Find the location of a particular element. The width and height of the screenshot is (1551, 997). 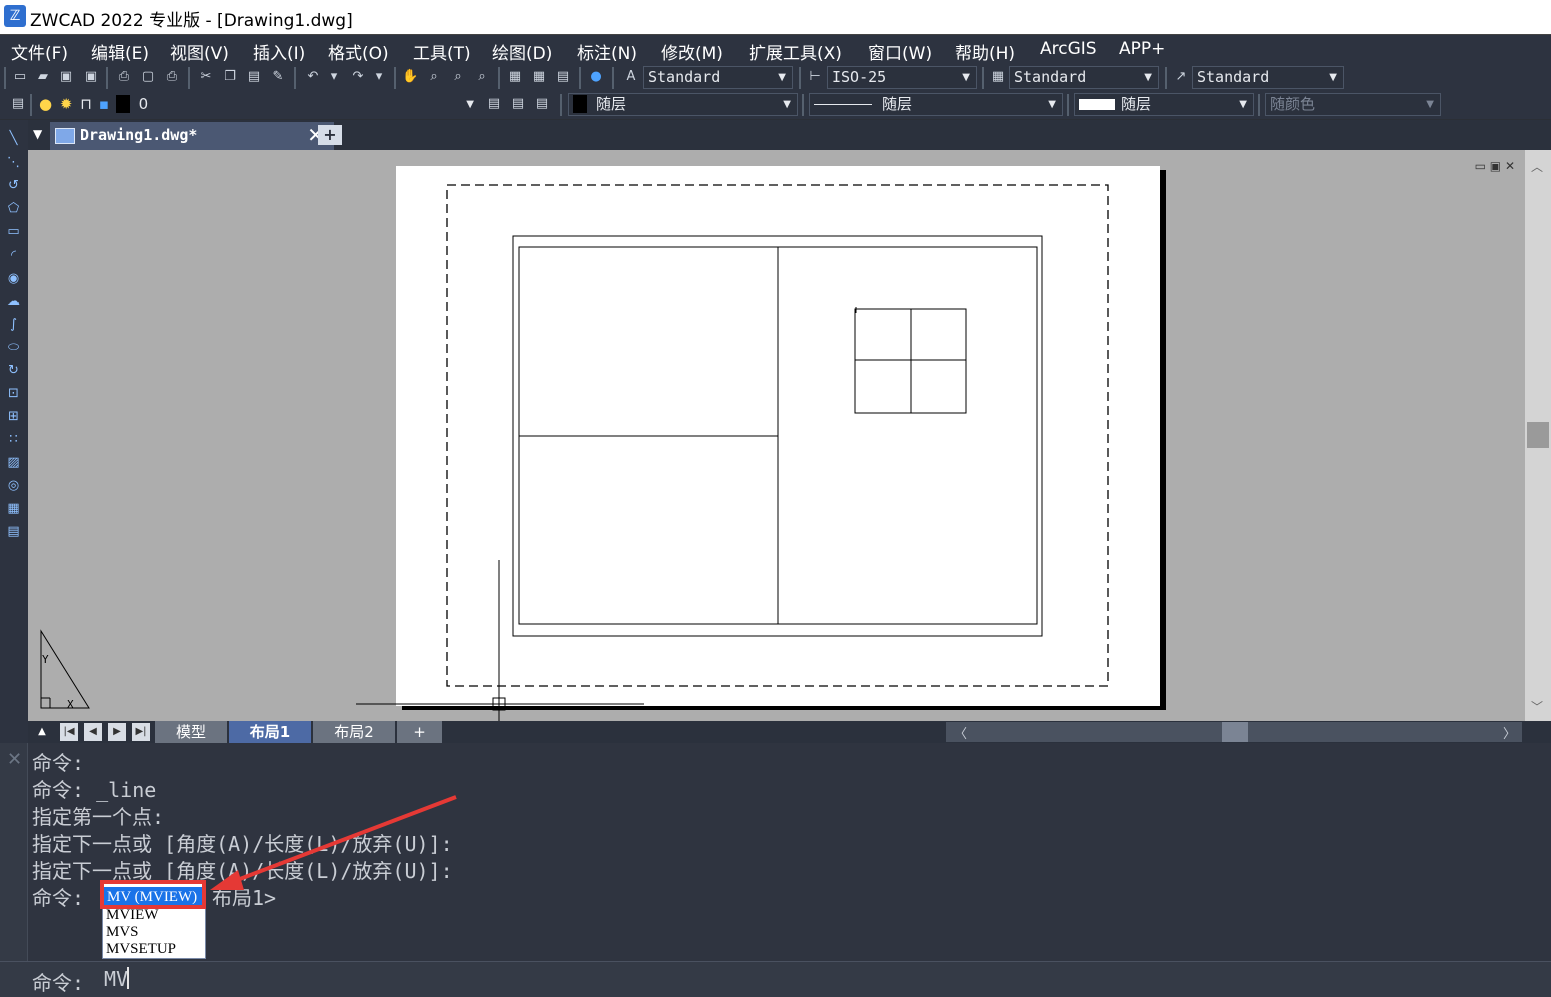

make-block-icon: ⊞ is located at coordinates (13, 416).